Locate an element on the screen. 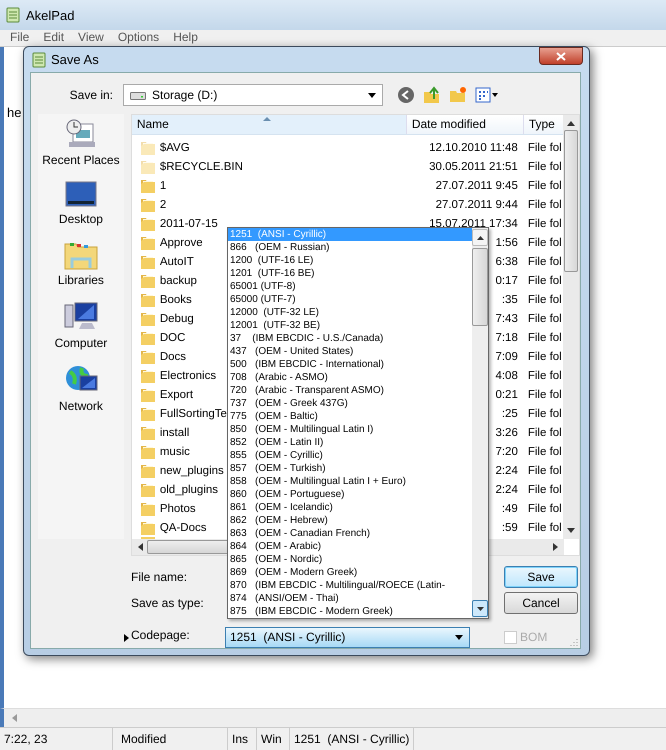 The width and height of the screenshot is (666, 750). date-cell: 15.07.2011 17:34 is located at coordinates (473, 224).